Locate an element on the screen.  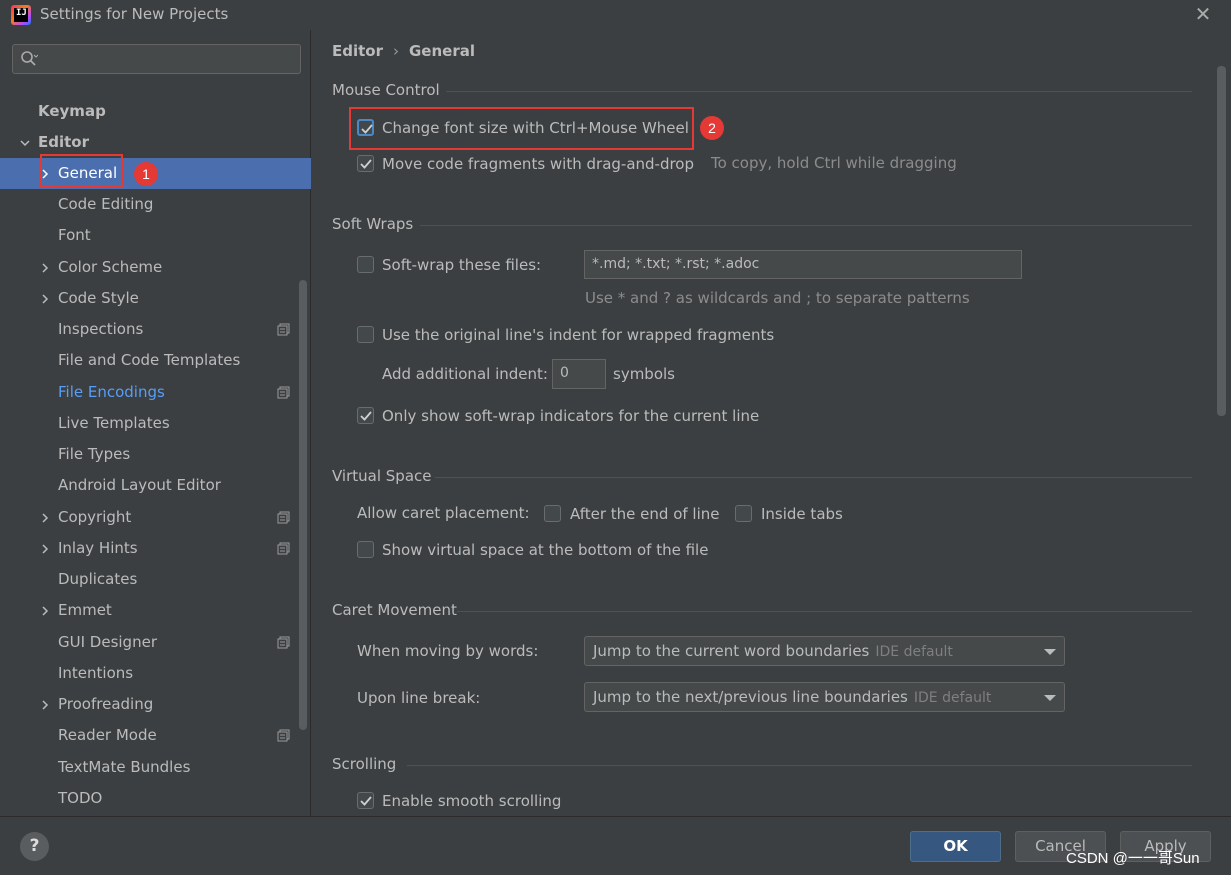
sidebar-item-label: Live Templates is located at coordinates (114, 423).